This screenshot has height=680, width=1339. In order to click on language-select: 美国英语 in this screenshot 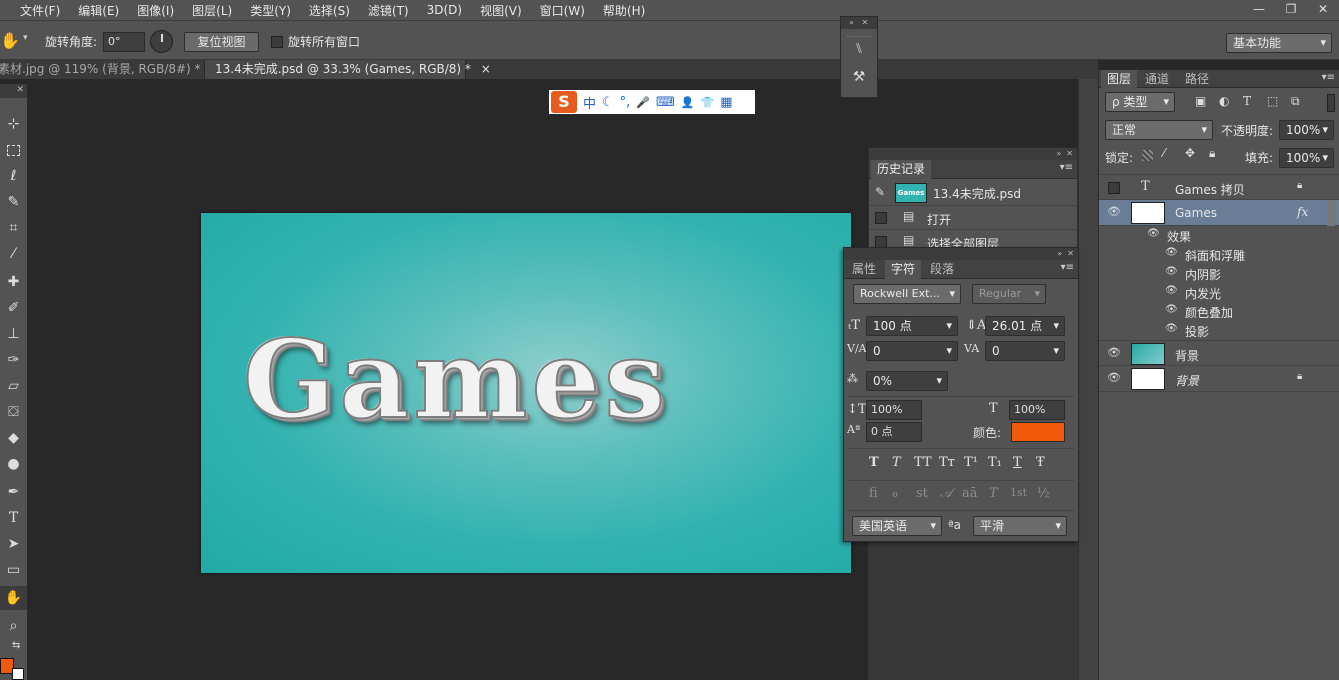, I will do `click(897, 526)`.